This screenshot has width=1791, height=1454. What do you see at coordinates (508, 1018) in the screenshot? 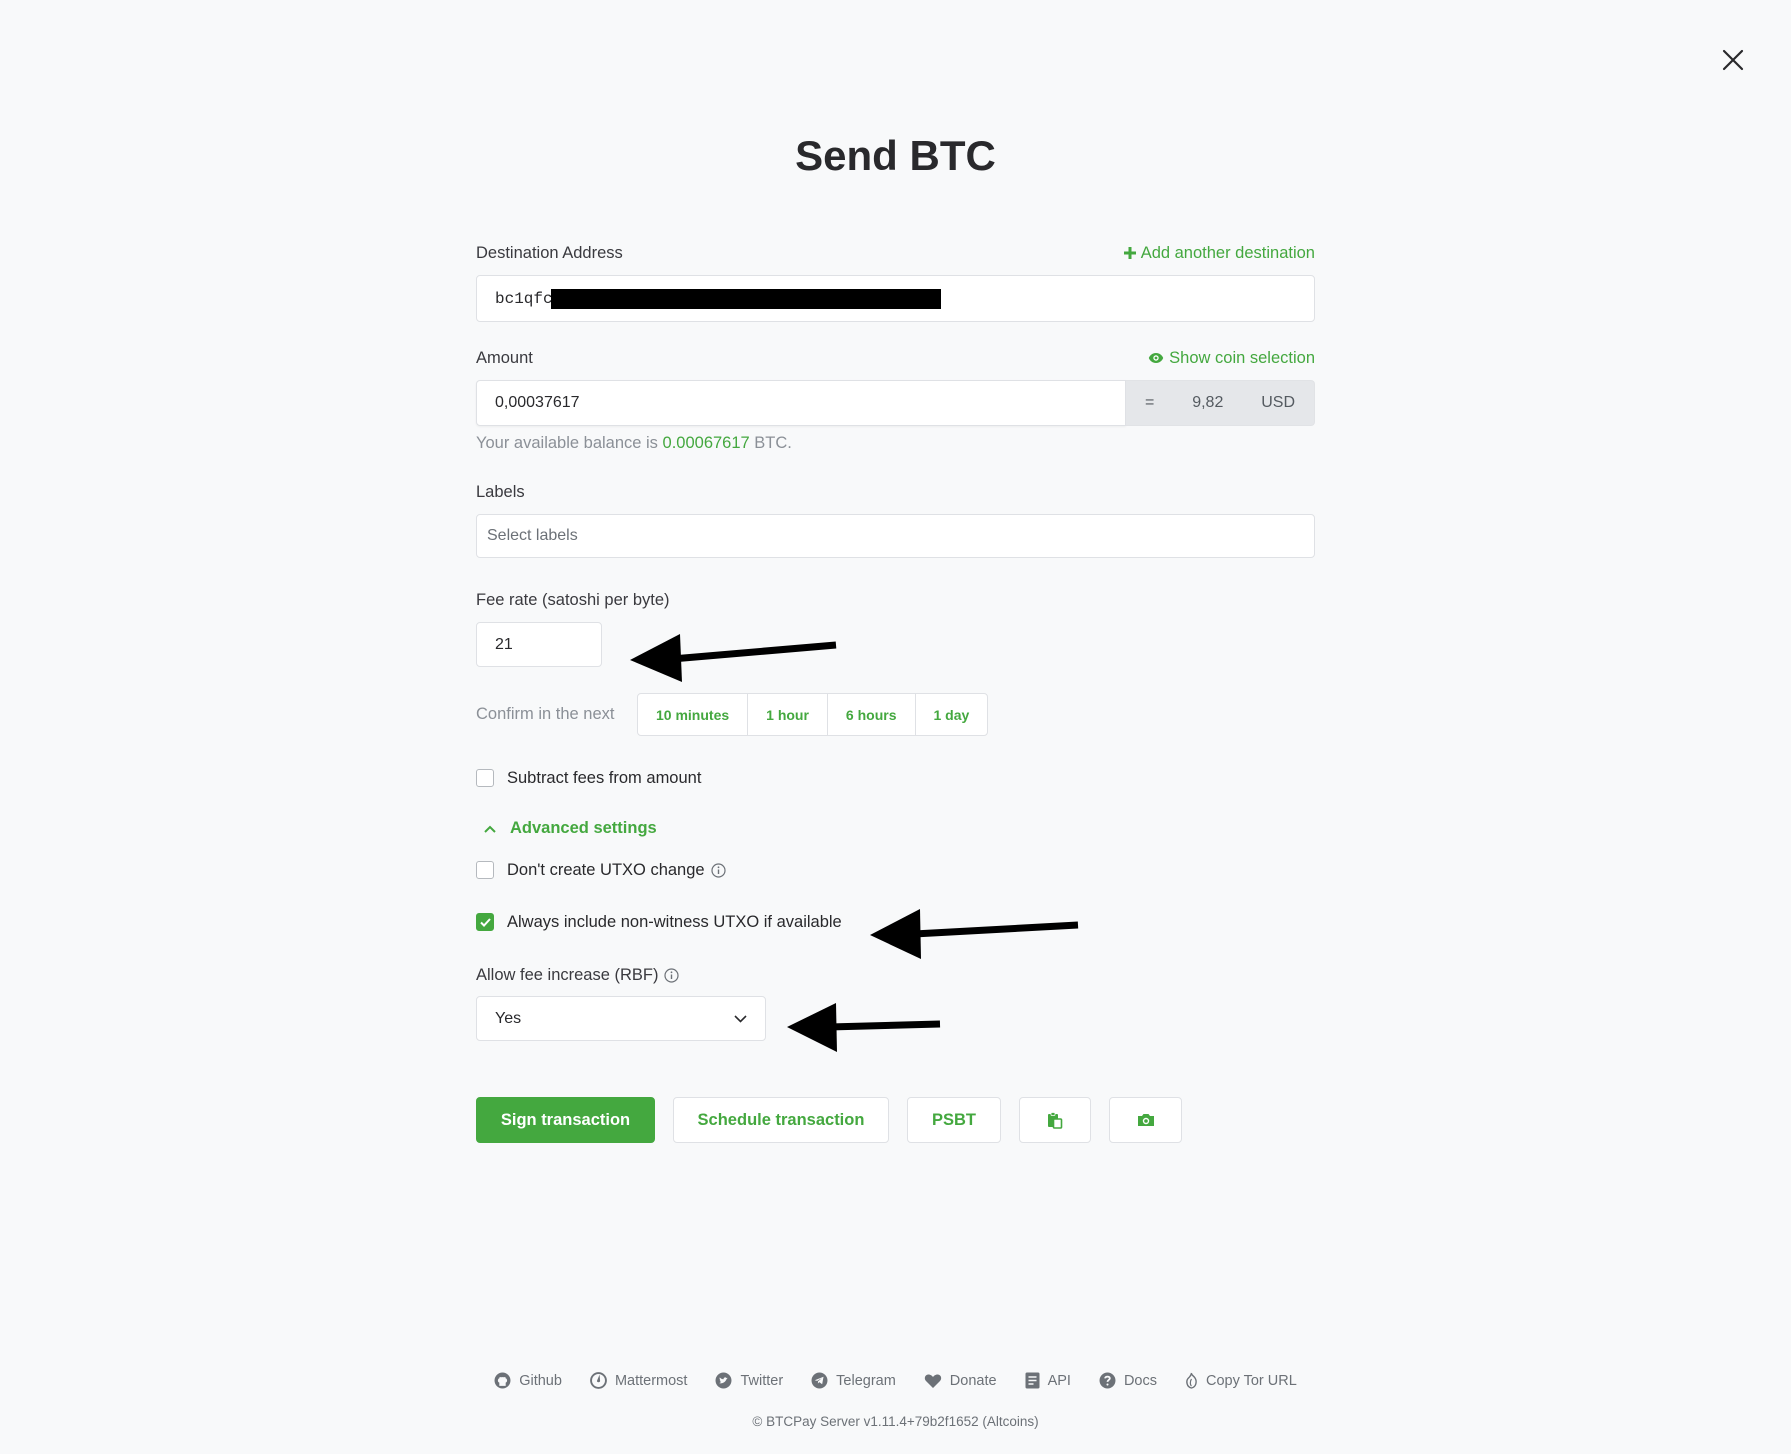
I see `rbf-selected-value: Yes` at bounding box center [508, 1018].